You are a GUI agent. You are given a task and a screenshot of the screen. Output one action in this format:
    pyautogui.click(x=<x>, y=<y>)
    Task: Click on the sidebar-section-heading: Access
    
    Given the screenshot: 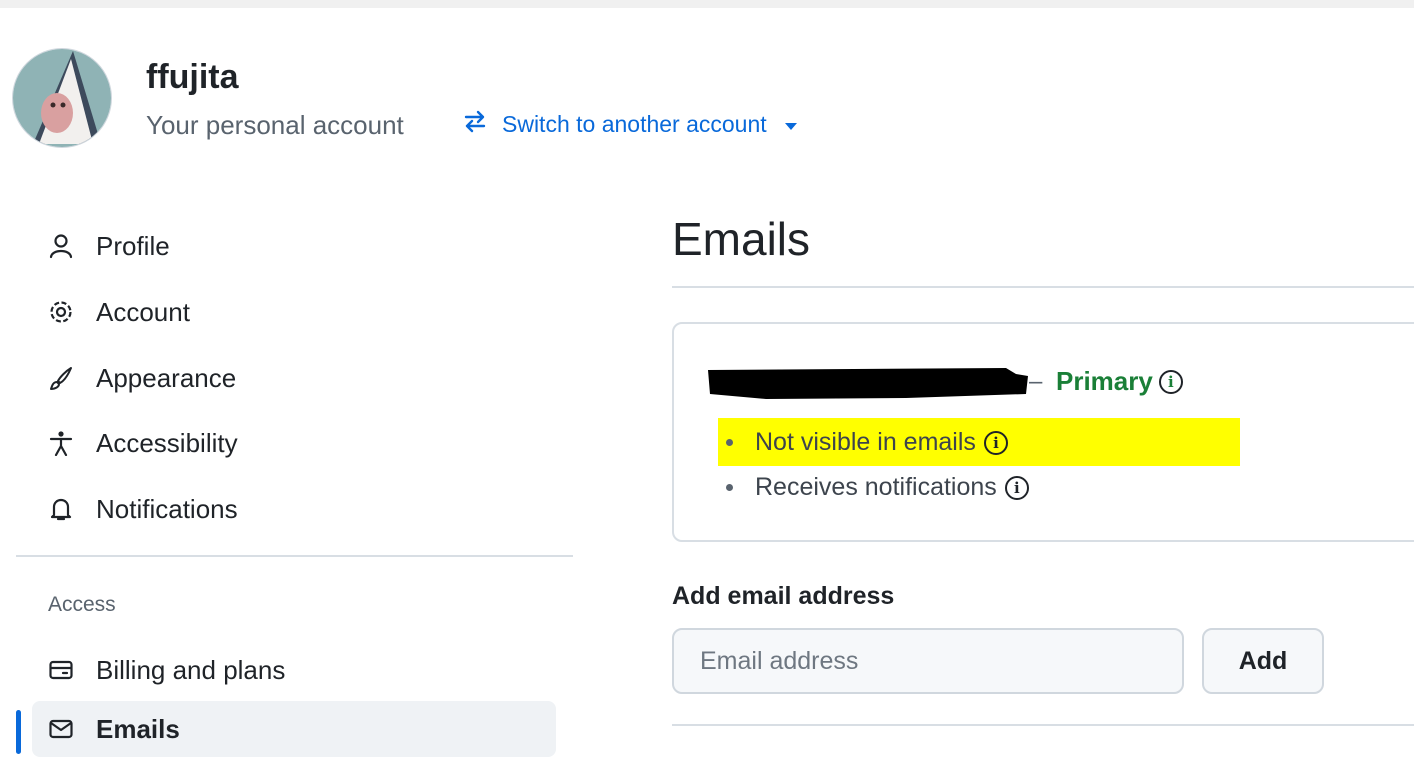 What is the action you would take?
    pyautogui.click(x=82, y=604)
    